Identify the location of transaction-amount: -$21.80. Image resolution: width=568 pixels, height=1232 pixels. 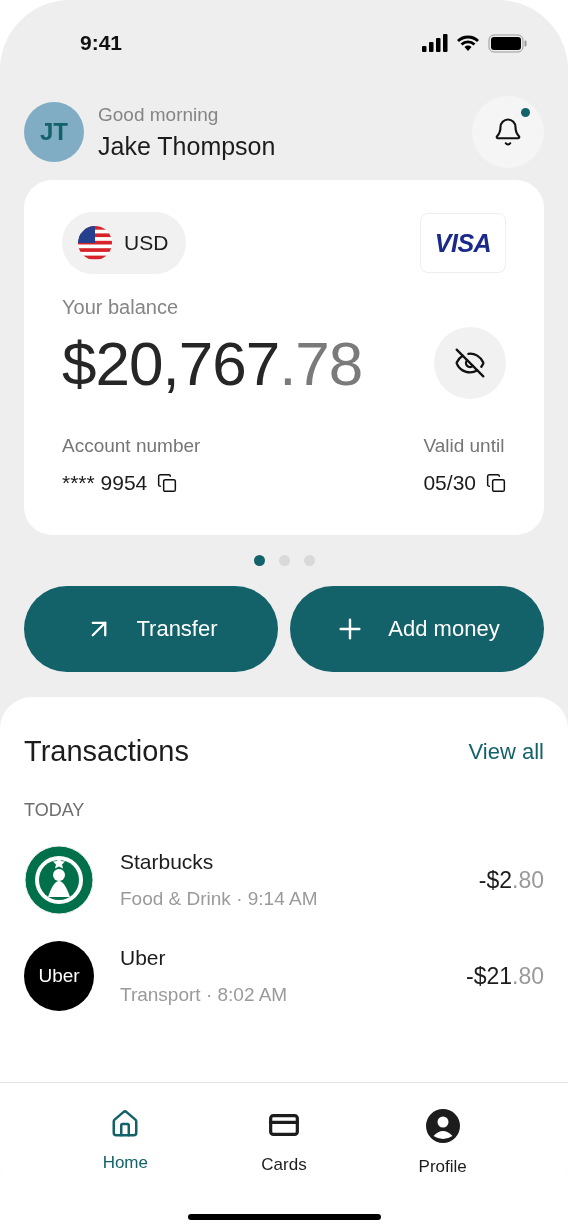
(504, 976).